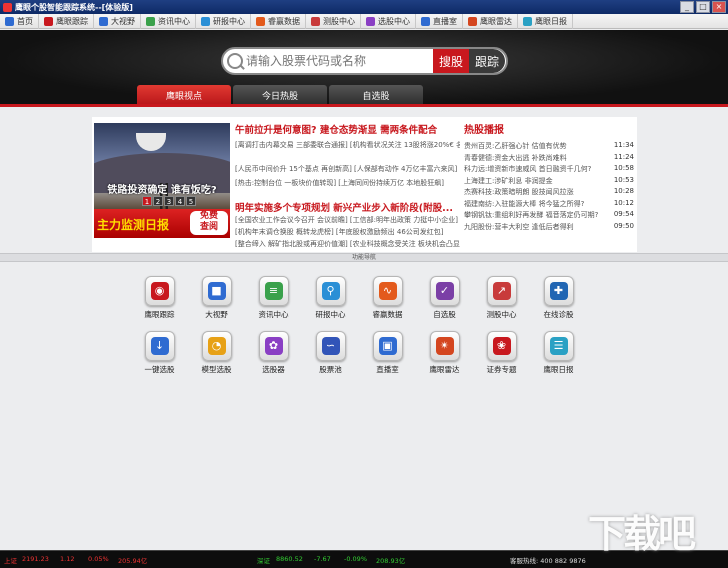 The height and width of the screenshot is (568, 728). I want to click on app-logo-icon, so click(7, 7).